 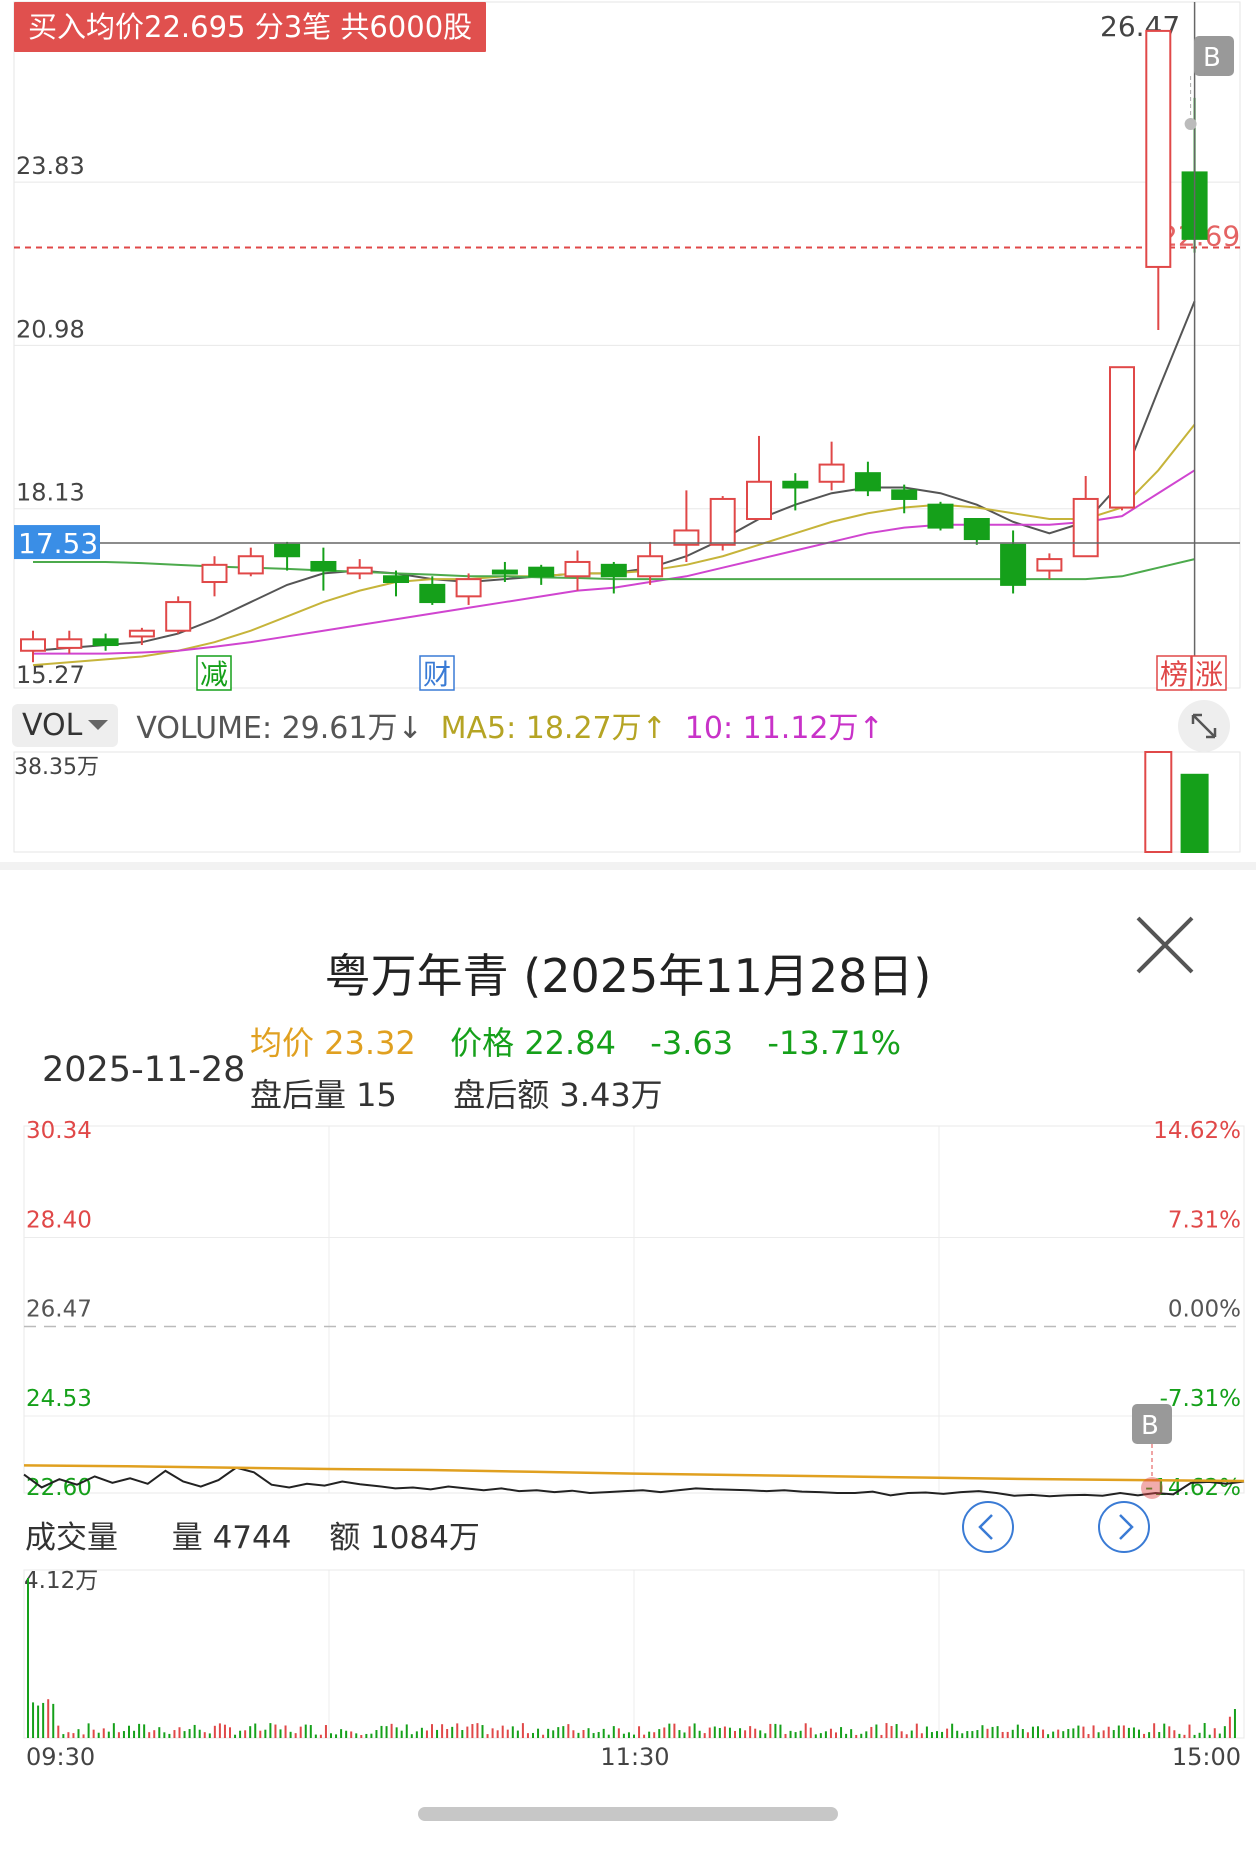 I want to click on intraday-time-label: 11:30, so click(x=634, y=1757).